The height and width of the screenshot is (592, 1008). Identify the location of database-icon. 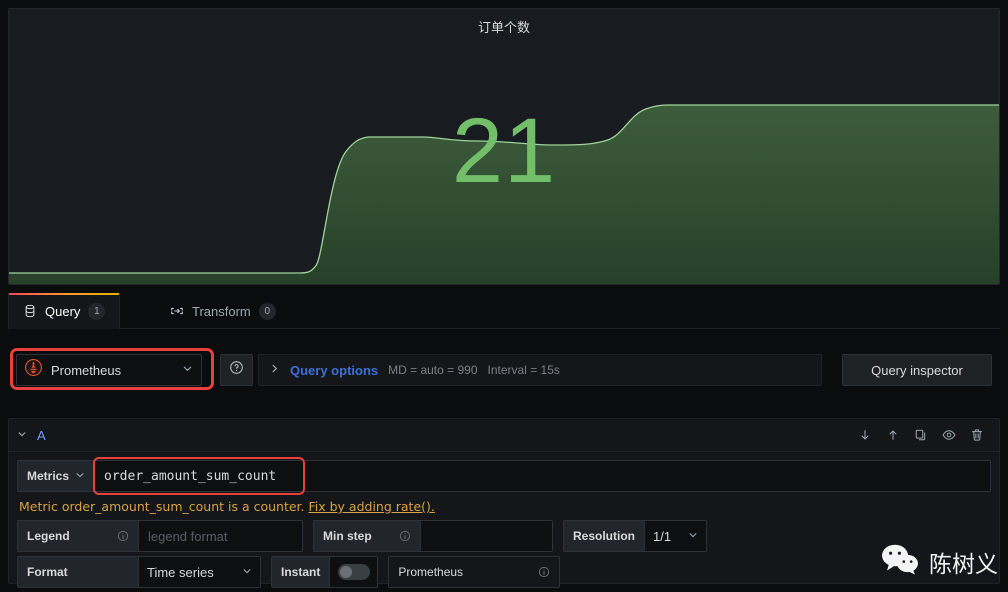
(30, 311).